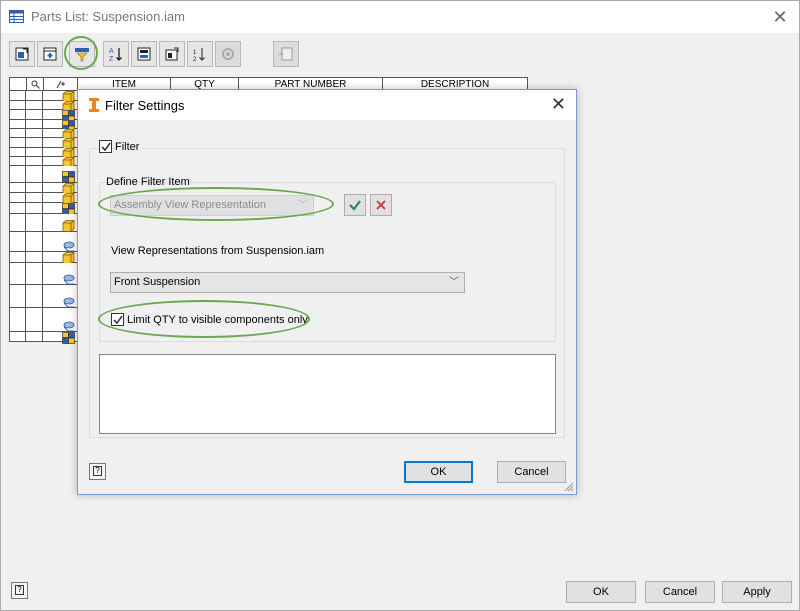  I want to click on ok-button: OK, so click(601, 592).